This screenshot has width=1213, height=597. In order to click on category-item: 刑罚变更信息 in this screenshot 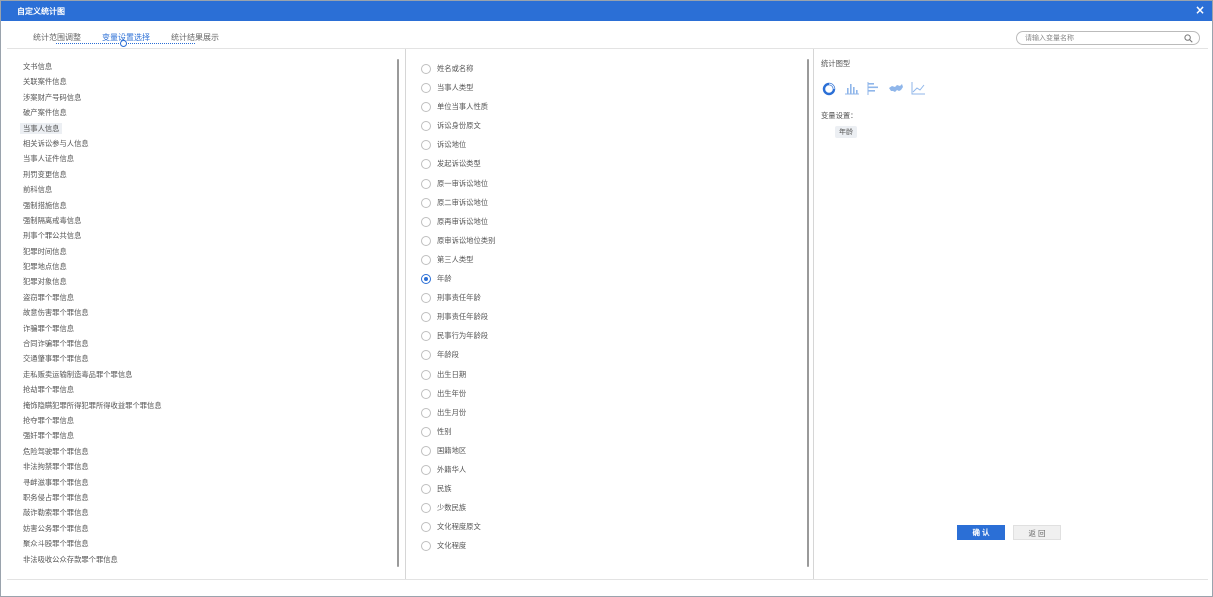, I will do `click(203, 174)`.